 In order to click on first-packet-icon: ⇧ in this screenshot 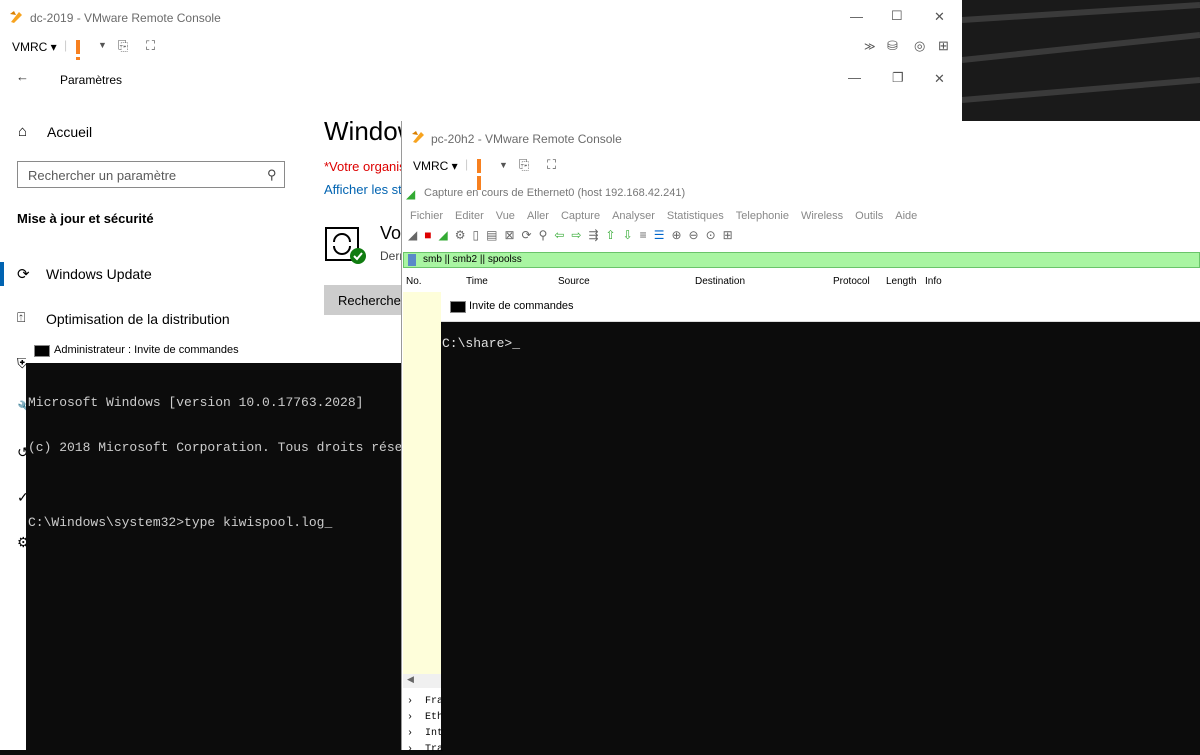, I will do `click(614, 235)`.